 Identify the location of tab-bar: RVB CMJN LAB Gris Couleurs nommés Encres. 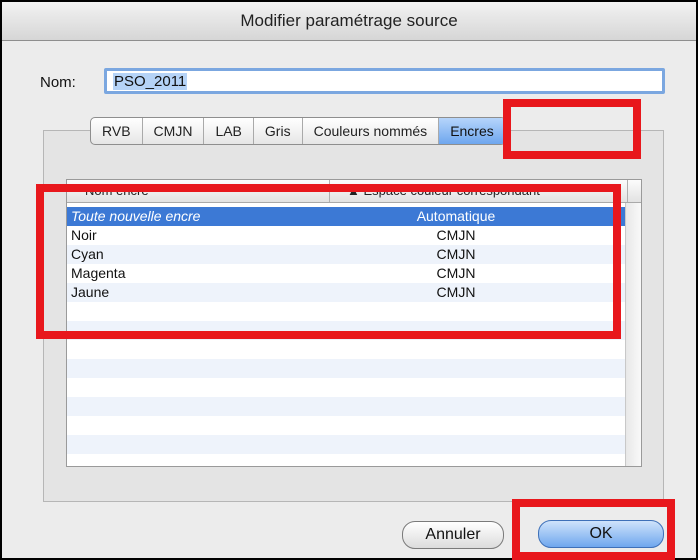
(298, 131).